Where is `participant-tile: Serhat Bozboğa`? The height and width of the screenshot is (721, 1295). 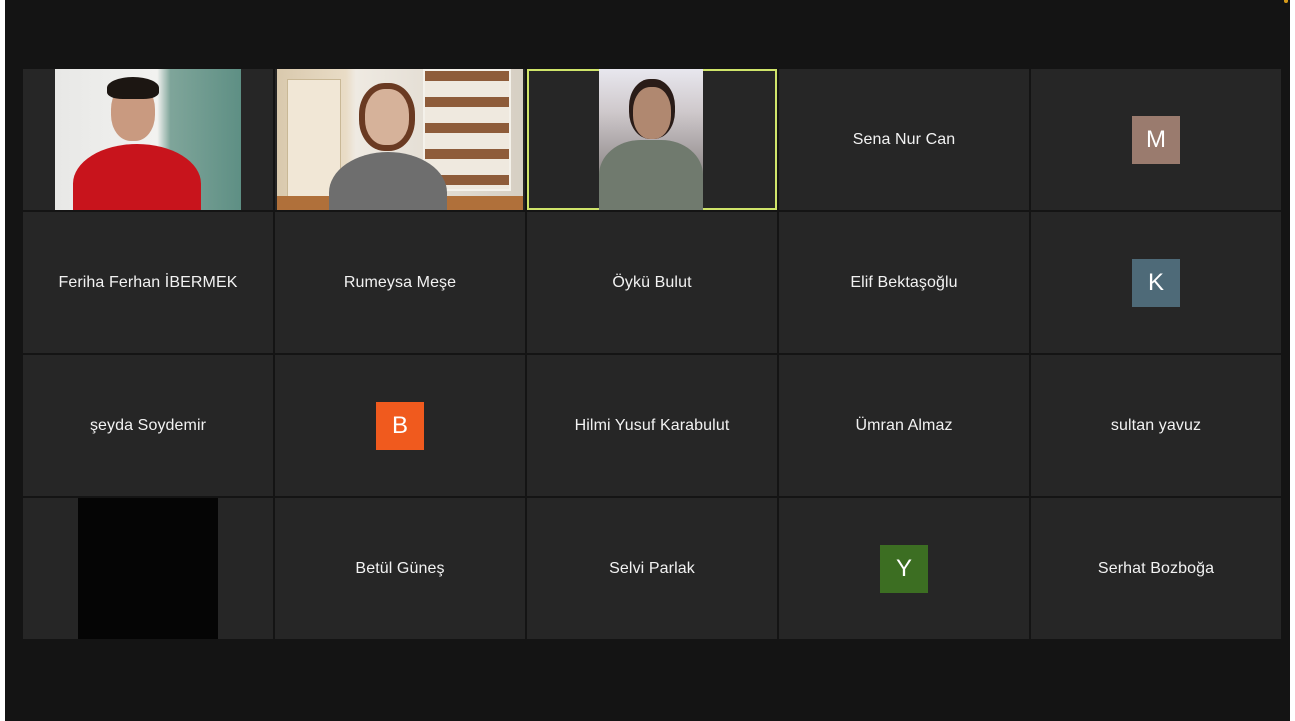 participant-tile: Serhat Bozboğa is located at coordinates (1156, 568).